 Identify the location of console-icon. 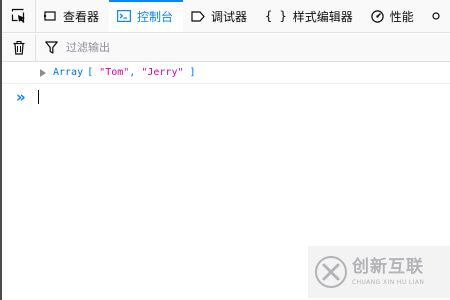
(124, 16).